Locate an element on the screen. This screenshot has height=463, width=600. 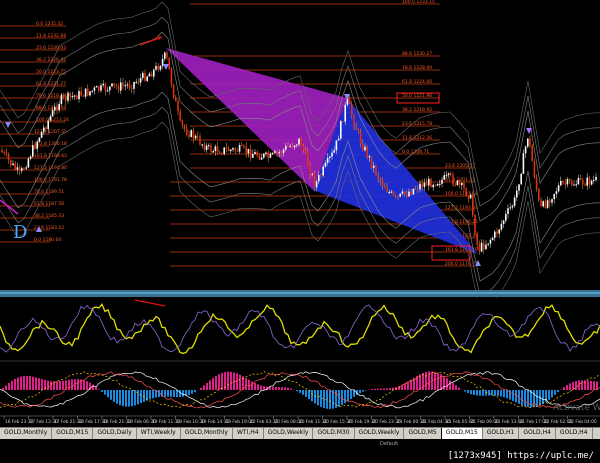
fib-level-label: 0.0 1180.64 is located at coordinates (47, 240).